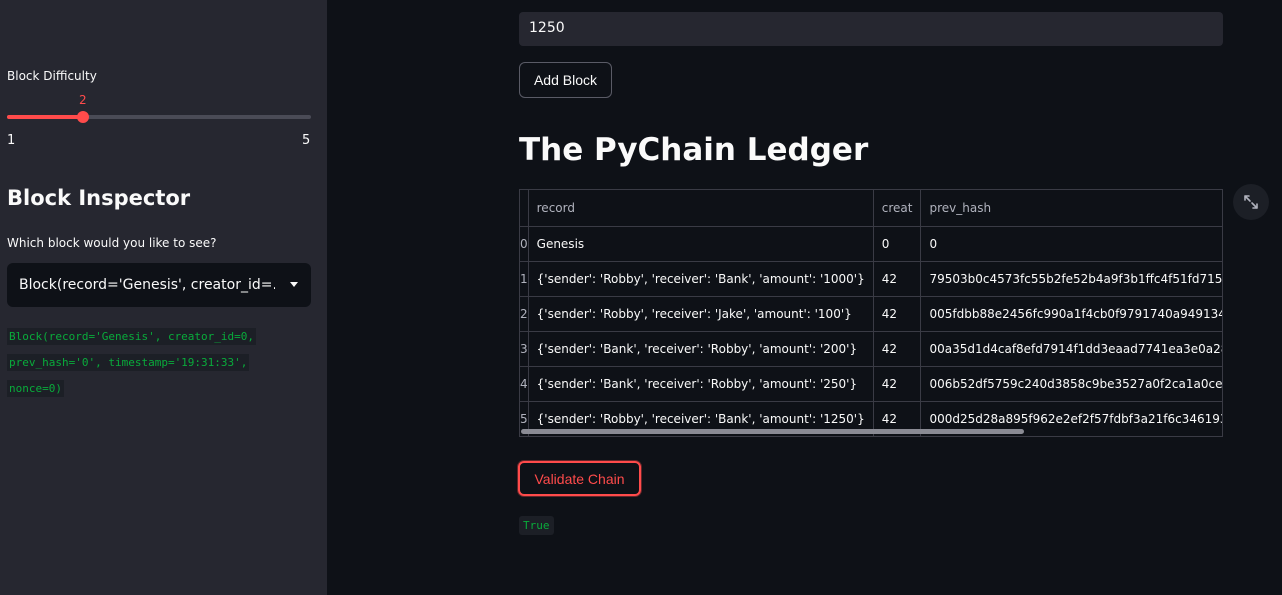 This screenshot has height=595, width=1282. I want to click on column-header-record: record, so click(701, 208).